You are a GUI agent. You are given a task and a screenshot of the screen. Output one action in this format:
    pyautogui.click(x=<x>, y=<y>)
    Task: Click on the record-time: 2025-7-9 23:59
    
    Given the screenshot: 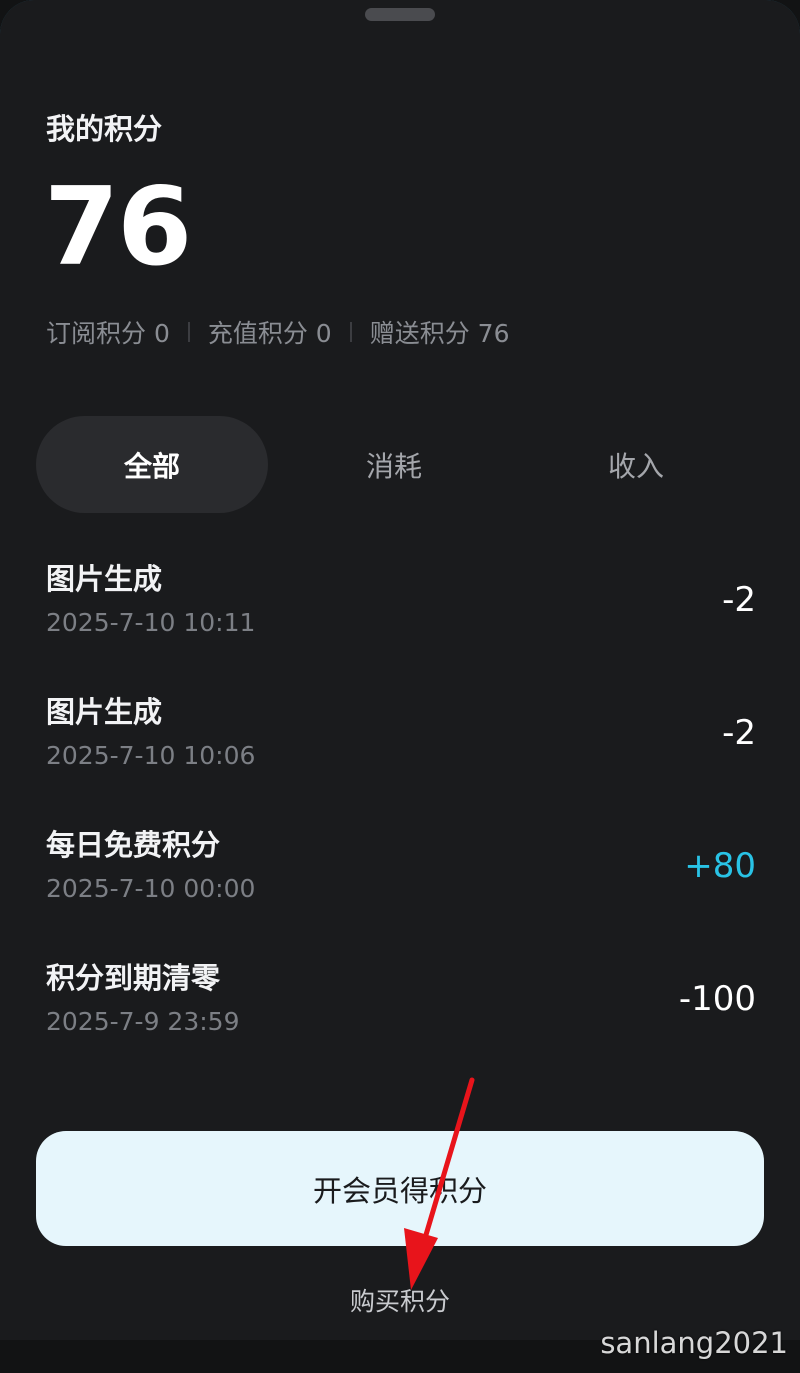 What is the action you would take?
    pyautogui.click(x=143, y=1021)
    